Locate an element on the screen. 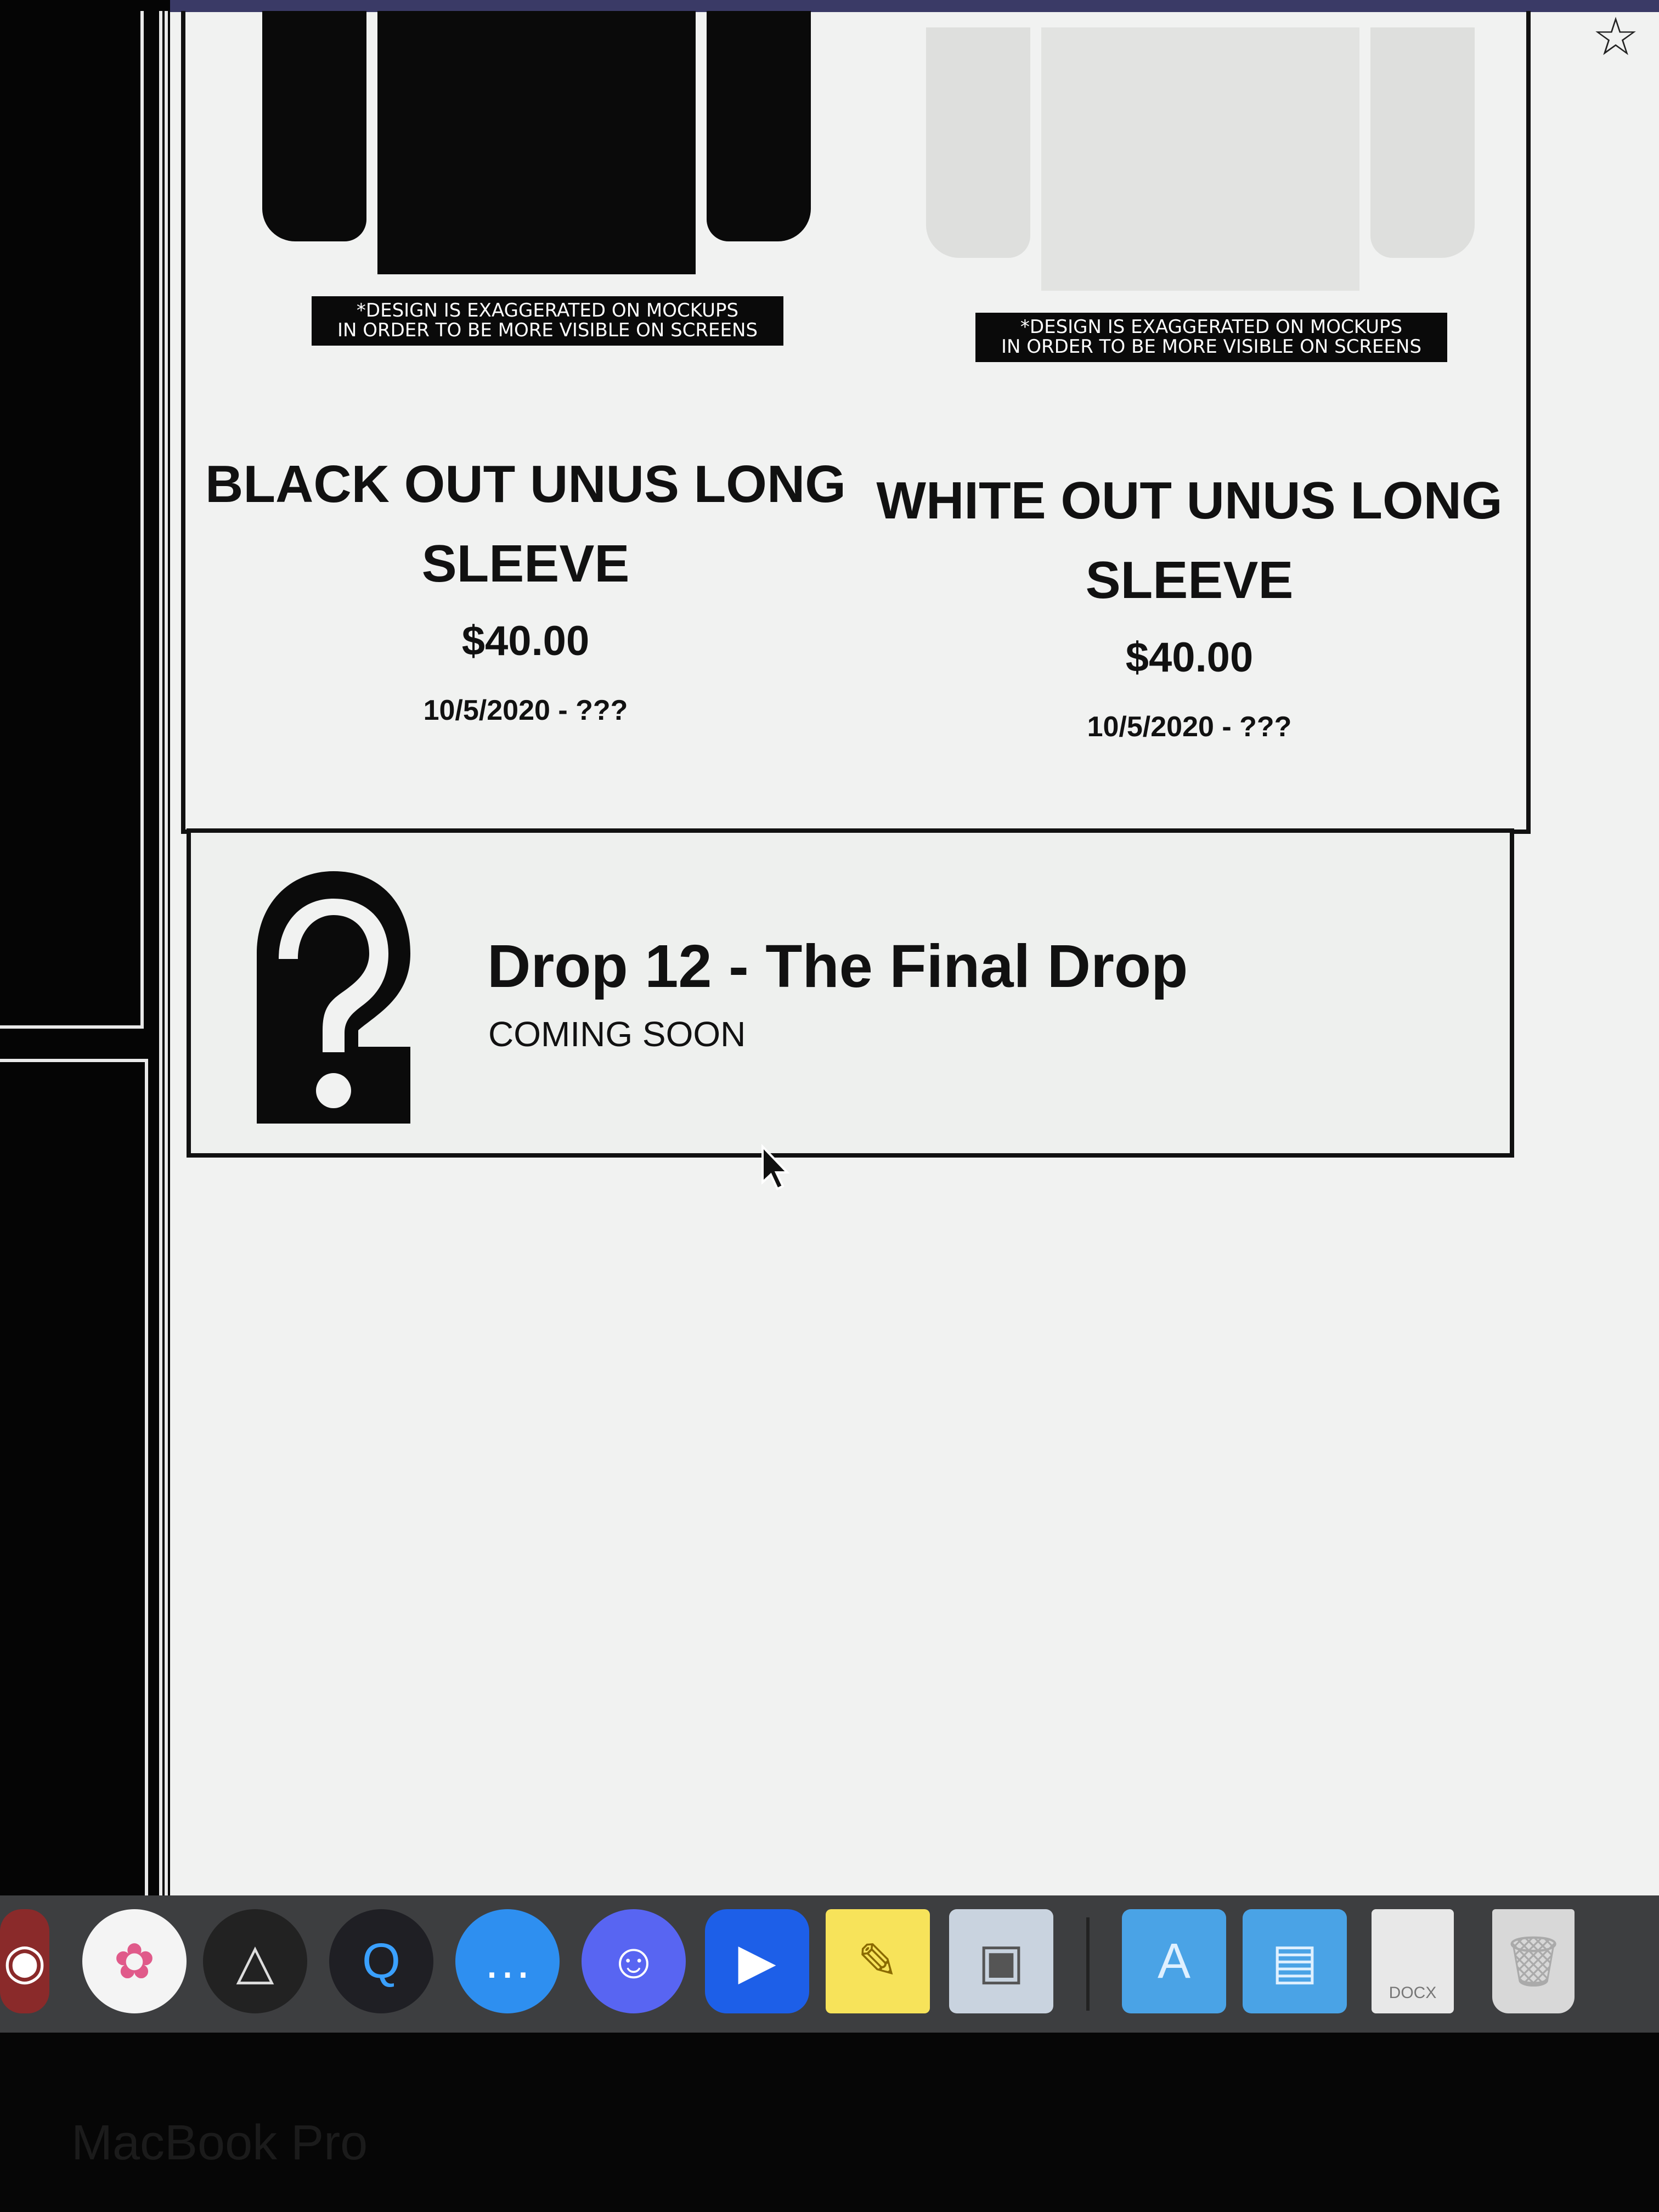 This screenshot has width=1659, height=2212. product-title-line: BLACK OUT UNUS LONG is located at coordinates (525, 485).